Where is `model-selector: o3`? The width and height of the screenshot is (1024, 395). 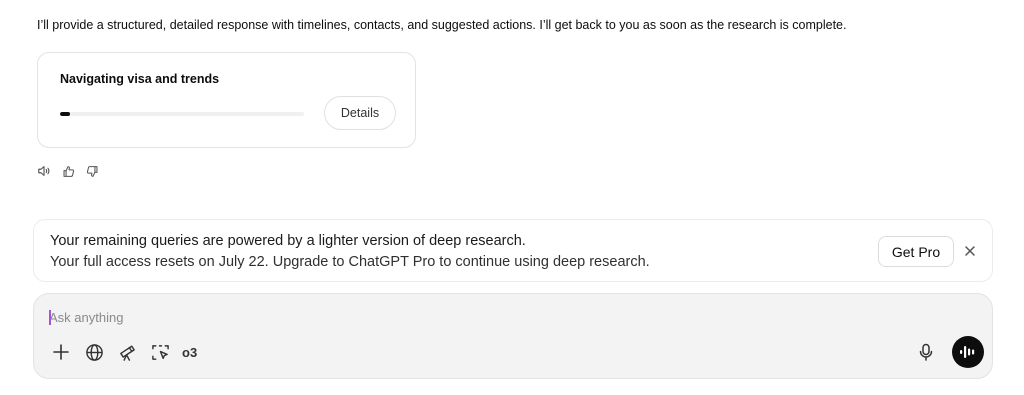
model-selector: o3 is located at coordinates (189, 352).